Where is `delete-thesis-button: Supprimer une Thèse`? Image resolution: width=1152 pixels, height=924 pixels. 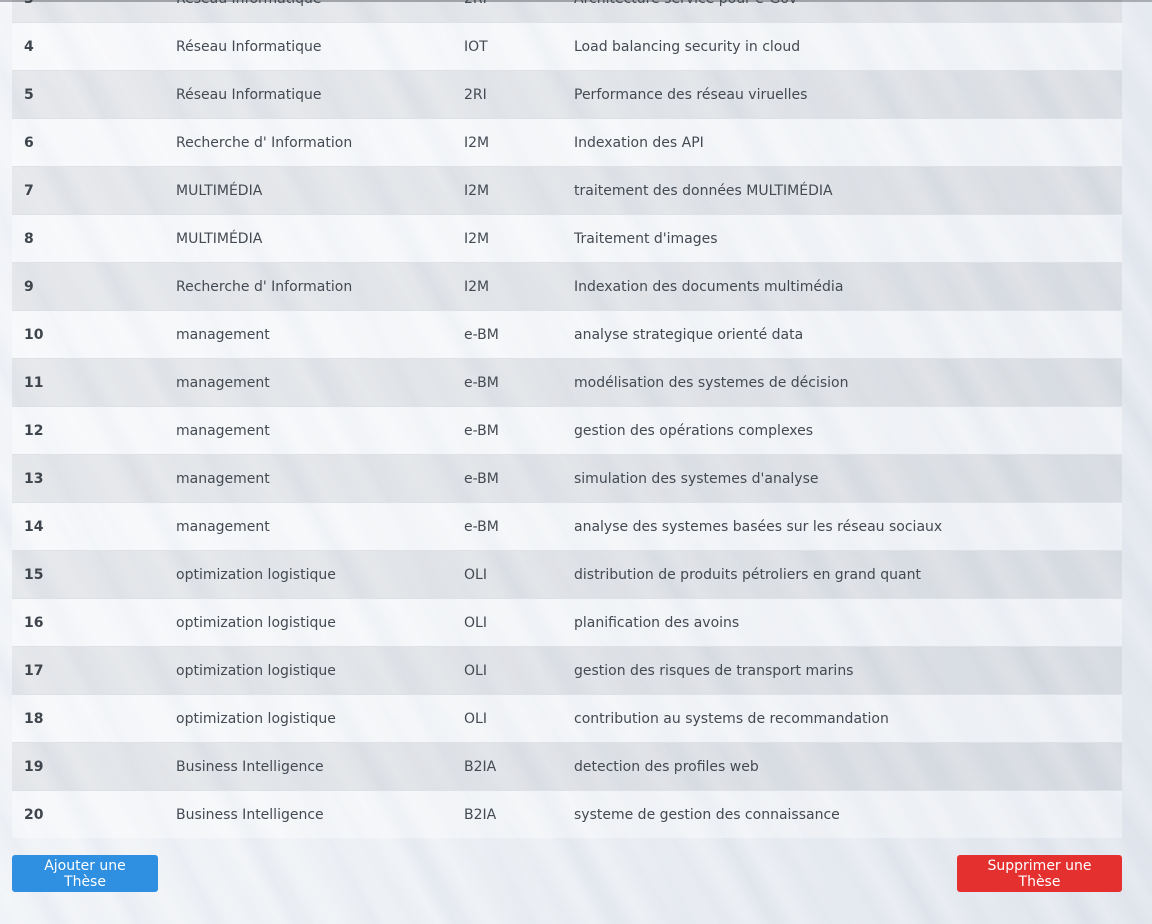 delete-thesis-button: Supprimer une Thèse is located at coordinates (1039, 873).